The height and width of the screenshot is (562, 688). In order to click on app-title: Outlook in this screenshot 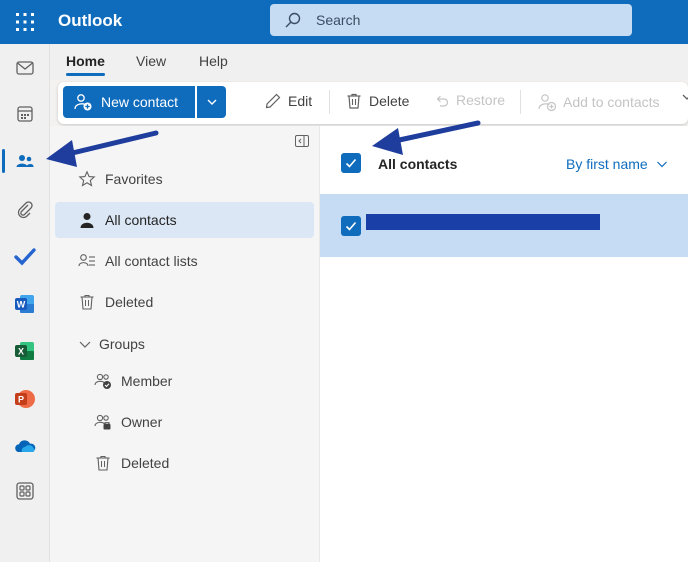, I will do `click(90, 21)`.